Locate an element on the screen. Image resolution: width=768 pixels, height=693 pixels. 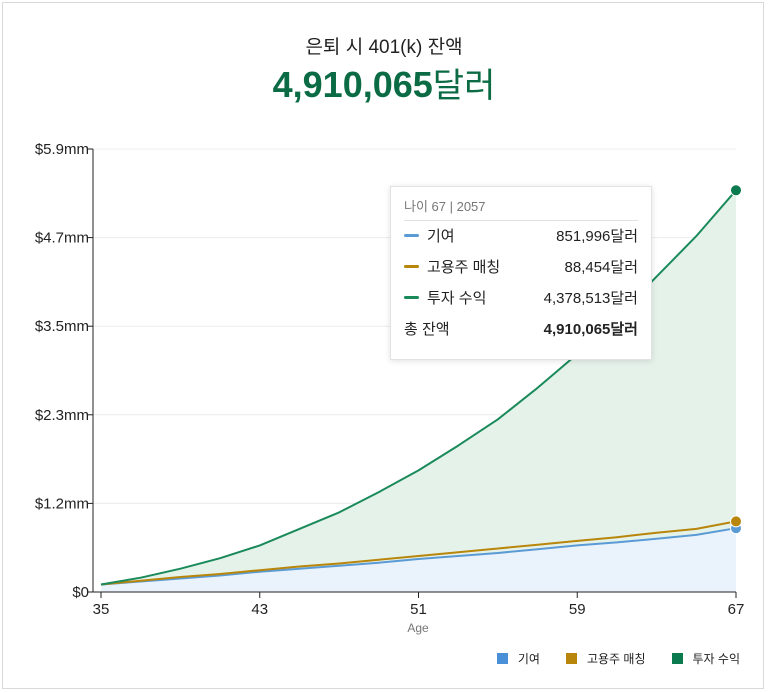
tooltip-row-employer-match: 고용주 매칭 88,454달러 is located at coordinates (521, 267).